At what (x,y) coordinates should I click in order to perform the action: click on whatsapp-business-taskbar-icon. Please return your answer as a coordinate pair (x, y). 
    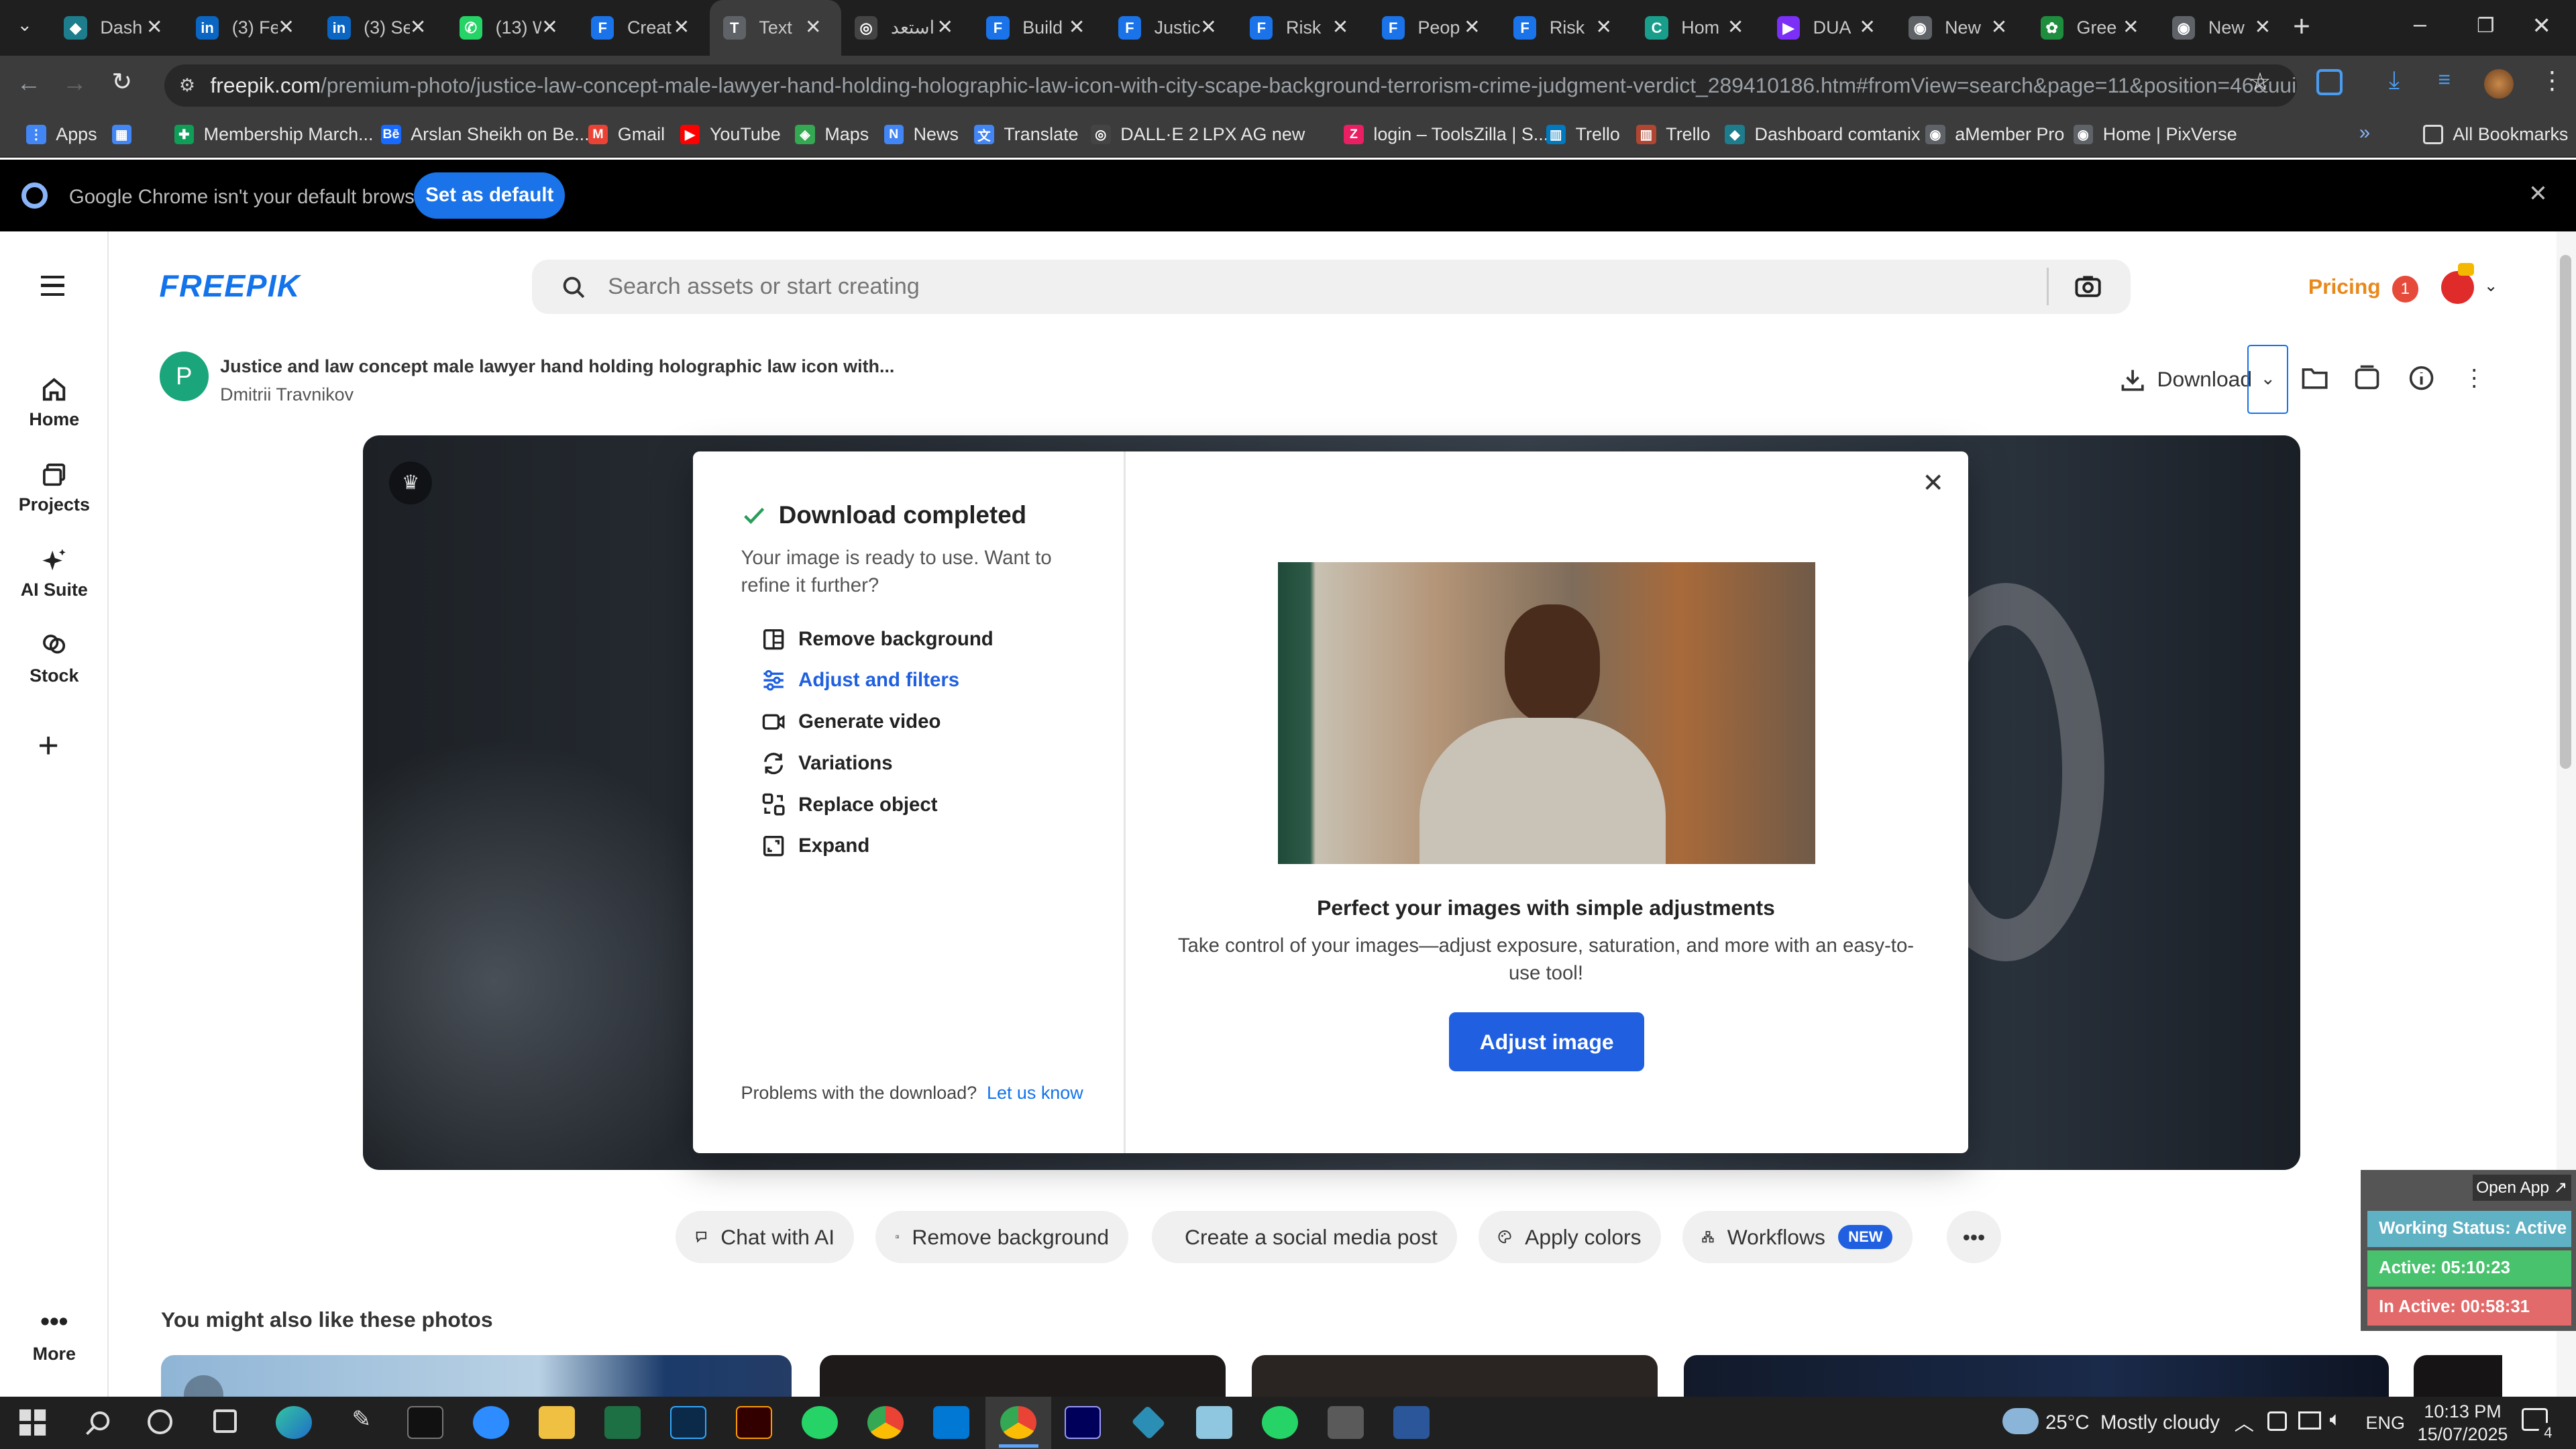
    Looking at the image, I should click on (1279, 1423).